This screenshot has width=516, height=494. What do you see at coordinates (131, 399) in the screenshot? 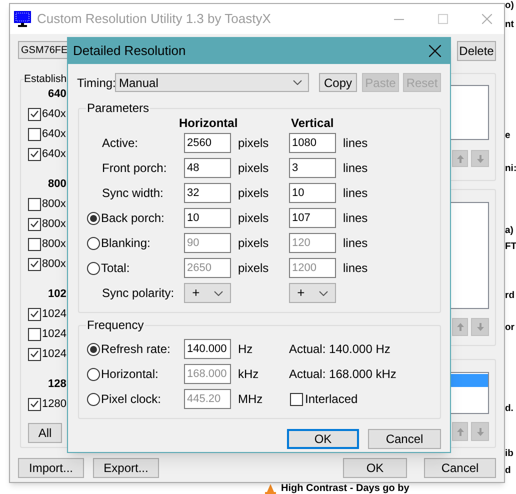
I see `field-label: Pixel clock:` at bounding box center [131, 399].